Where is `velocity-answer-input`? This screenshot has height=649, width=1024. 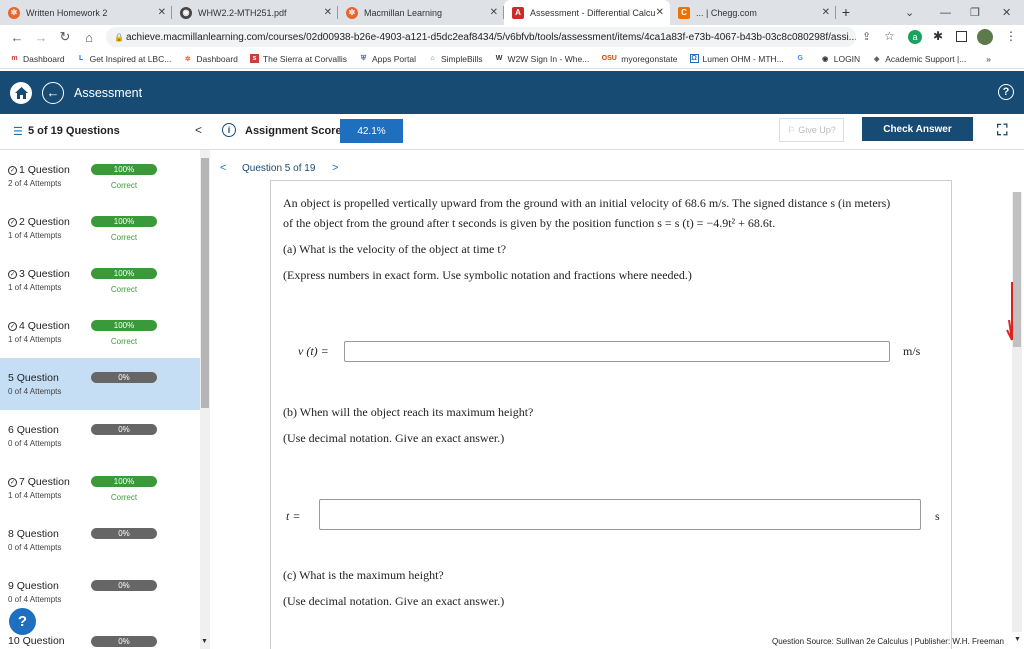
velocity-answer-input is located at coordinates (617, 351).